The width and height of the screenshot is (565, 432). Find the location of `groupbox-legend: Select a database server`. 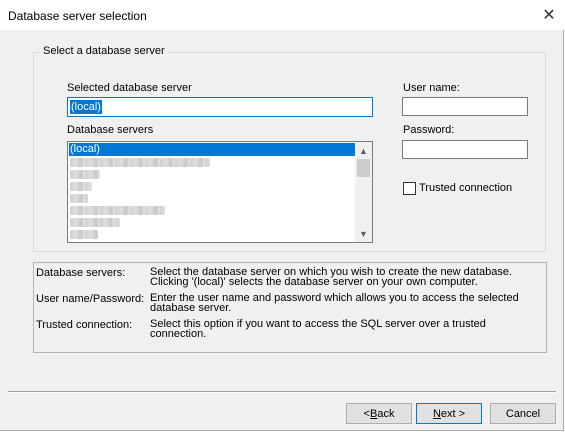

groupbox-legend: Select a database server is located at coordinates (104, 51).